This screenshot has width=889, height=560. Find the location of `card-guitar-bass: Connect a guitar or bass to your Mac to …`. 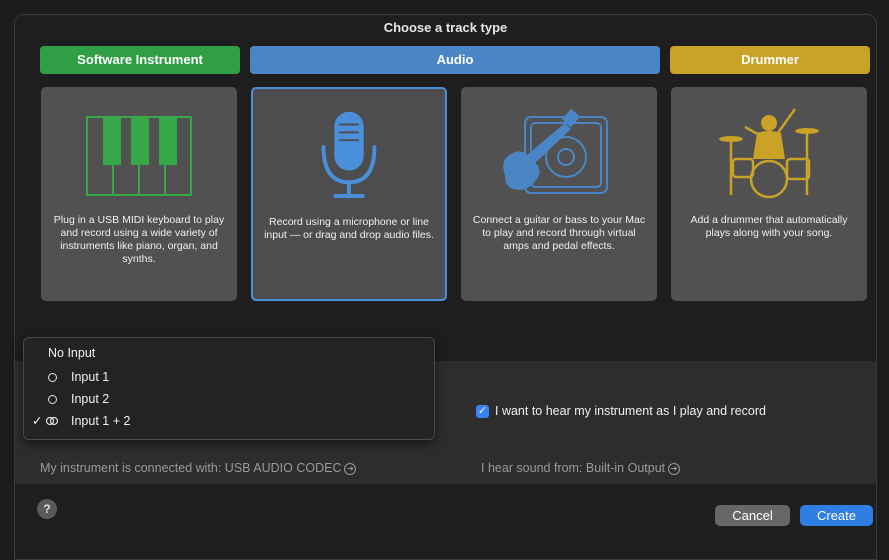

card-guitar-bass: Connect a guitar or bass to your Mac to … is located at coordinates (559, 194).